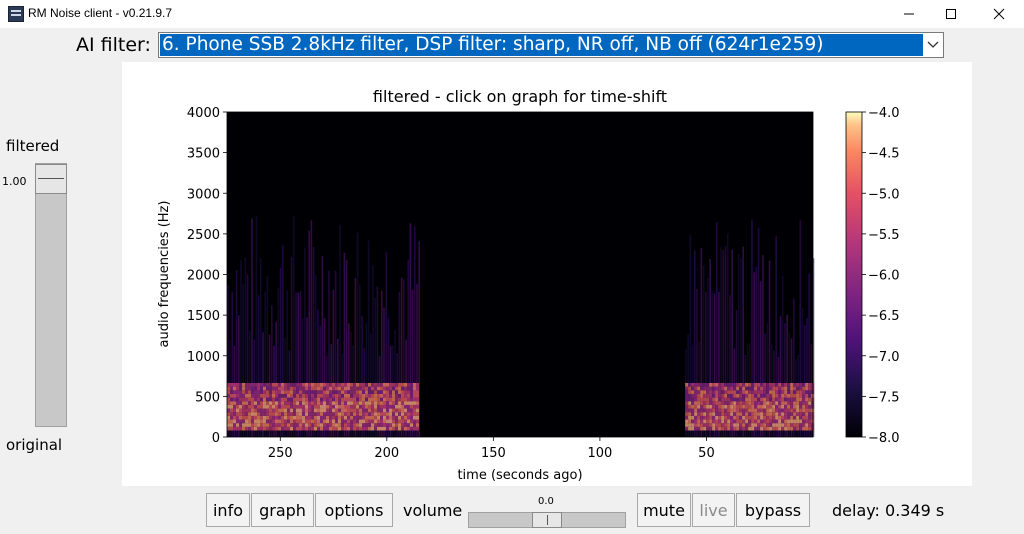  What do you see at coordinates (207, 397) in the screenshot?
I see `y-tick-label: 500` at bounding box center [207, 397].